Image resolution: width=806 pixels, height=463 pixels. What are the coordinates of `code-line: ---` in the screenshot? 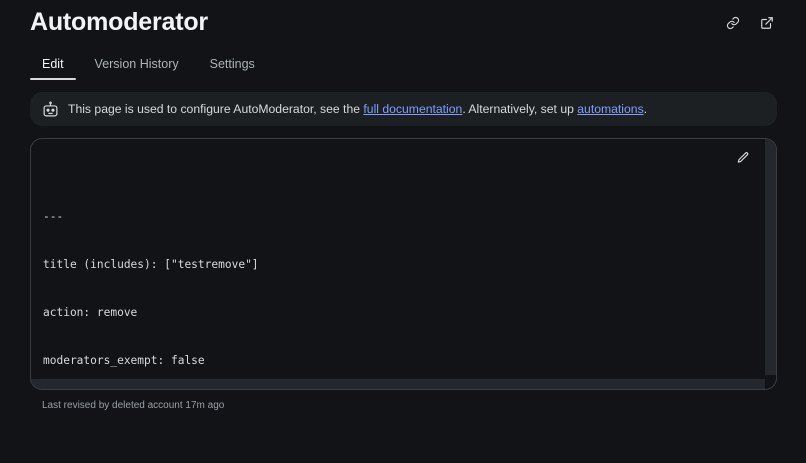 It's located at (53, 216).